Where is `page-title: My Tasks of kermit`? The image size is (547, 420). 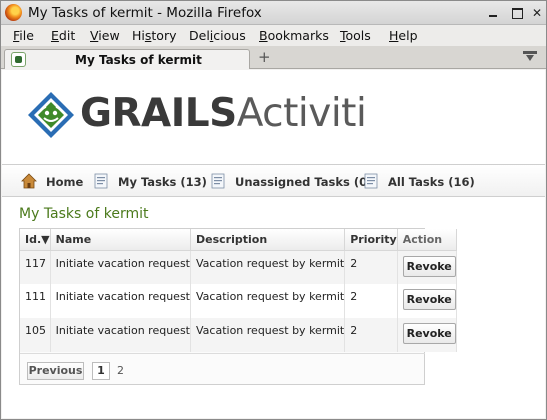
page-title: My Tasks of kermit is located at coordinates (84, 214).